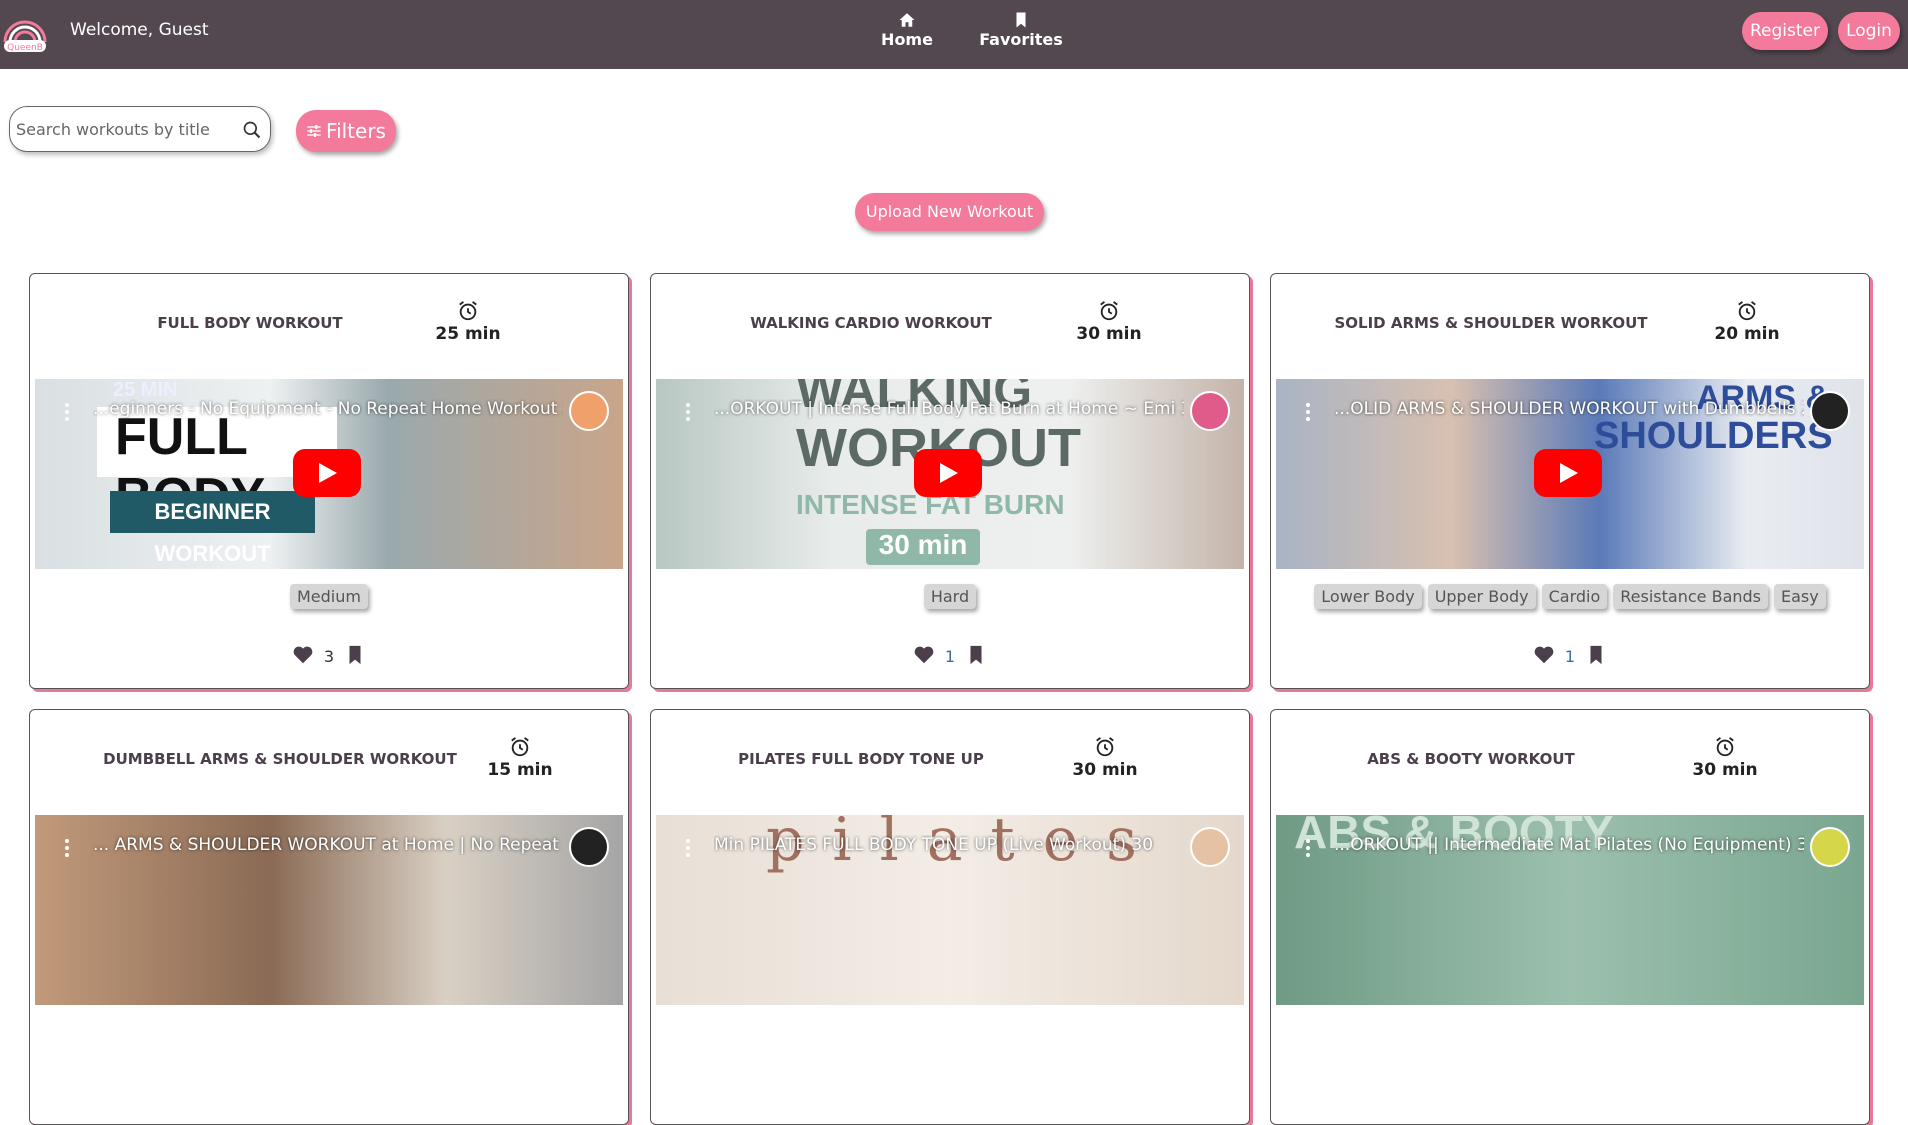  I want to click on card-actions: 3, so click(329, 655).